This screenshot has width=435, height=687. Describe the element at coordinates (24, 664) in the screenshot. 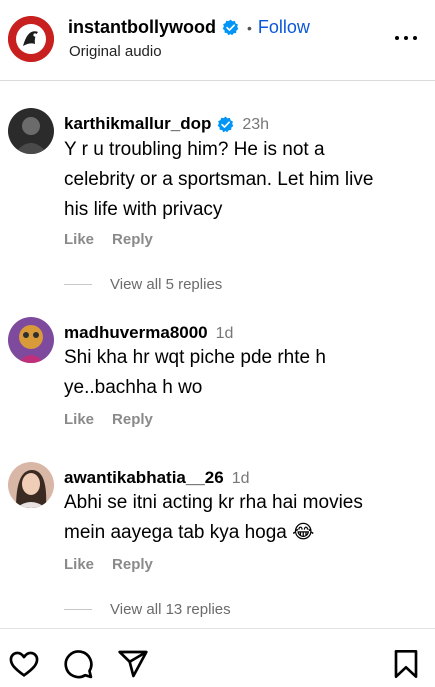

I see `heart-icon` at that location.